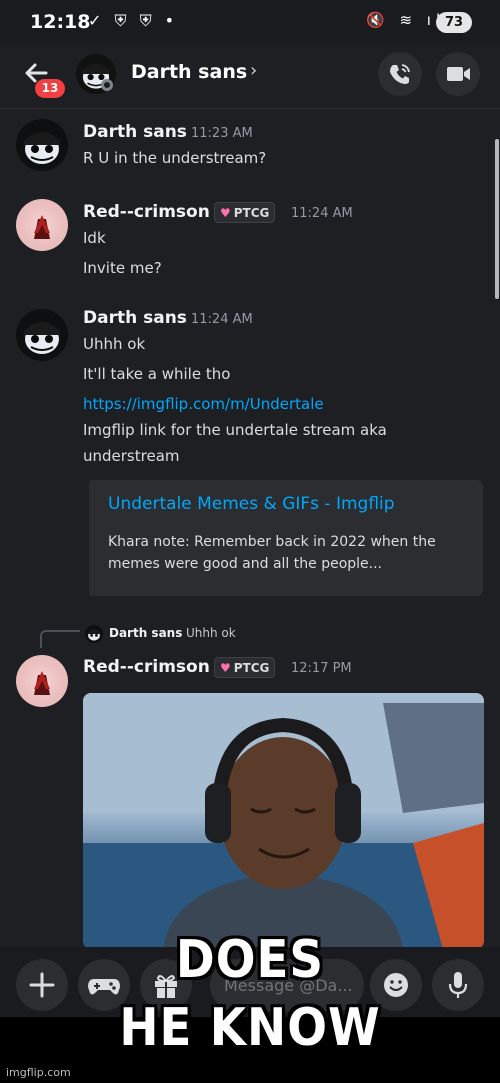 This screenshot has height=1083, width=500. I want to click on message-text: understream, so click(131, 456).